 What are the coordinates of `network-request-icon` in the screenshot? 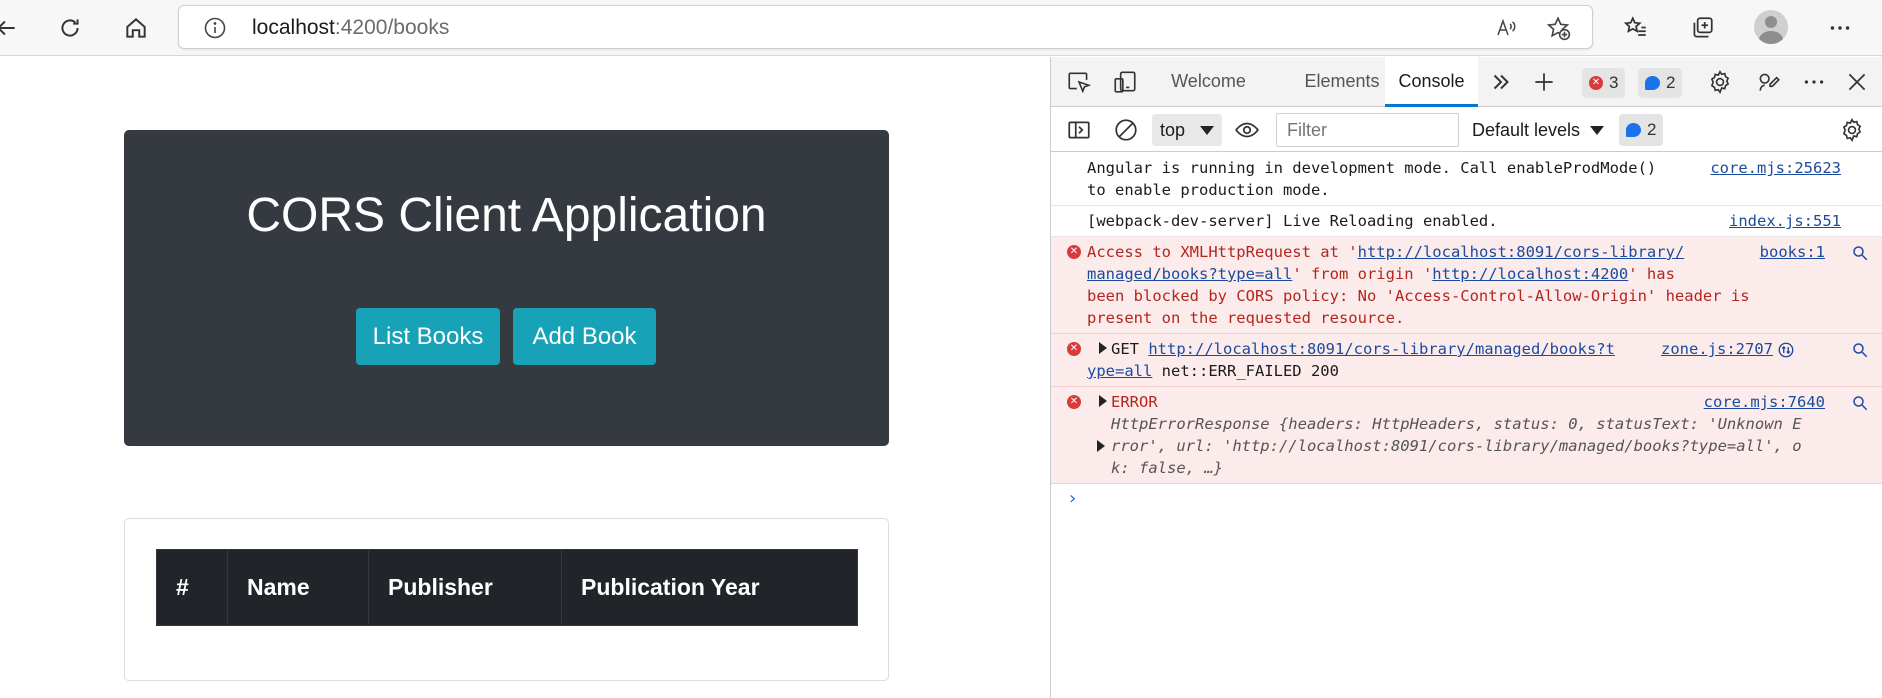 It's located at (1786, 350).